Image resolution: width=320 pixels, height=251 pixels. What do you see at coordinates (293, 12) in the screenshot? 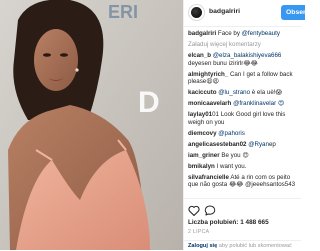
I see `follow-button: Obser` at bounding box center [293, 12].